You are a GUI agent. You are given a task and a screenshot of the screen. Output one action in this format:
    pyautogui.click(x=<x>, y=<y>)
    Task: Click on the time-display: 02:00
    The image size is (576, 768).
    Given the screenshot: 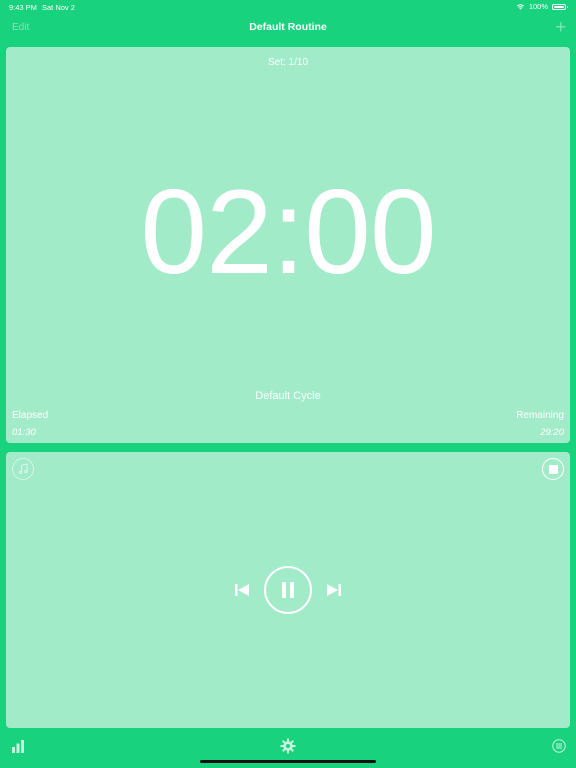 What is the action you would take?
    pyautogui.click(x=288, y=232)
    